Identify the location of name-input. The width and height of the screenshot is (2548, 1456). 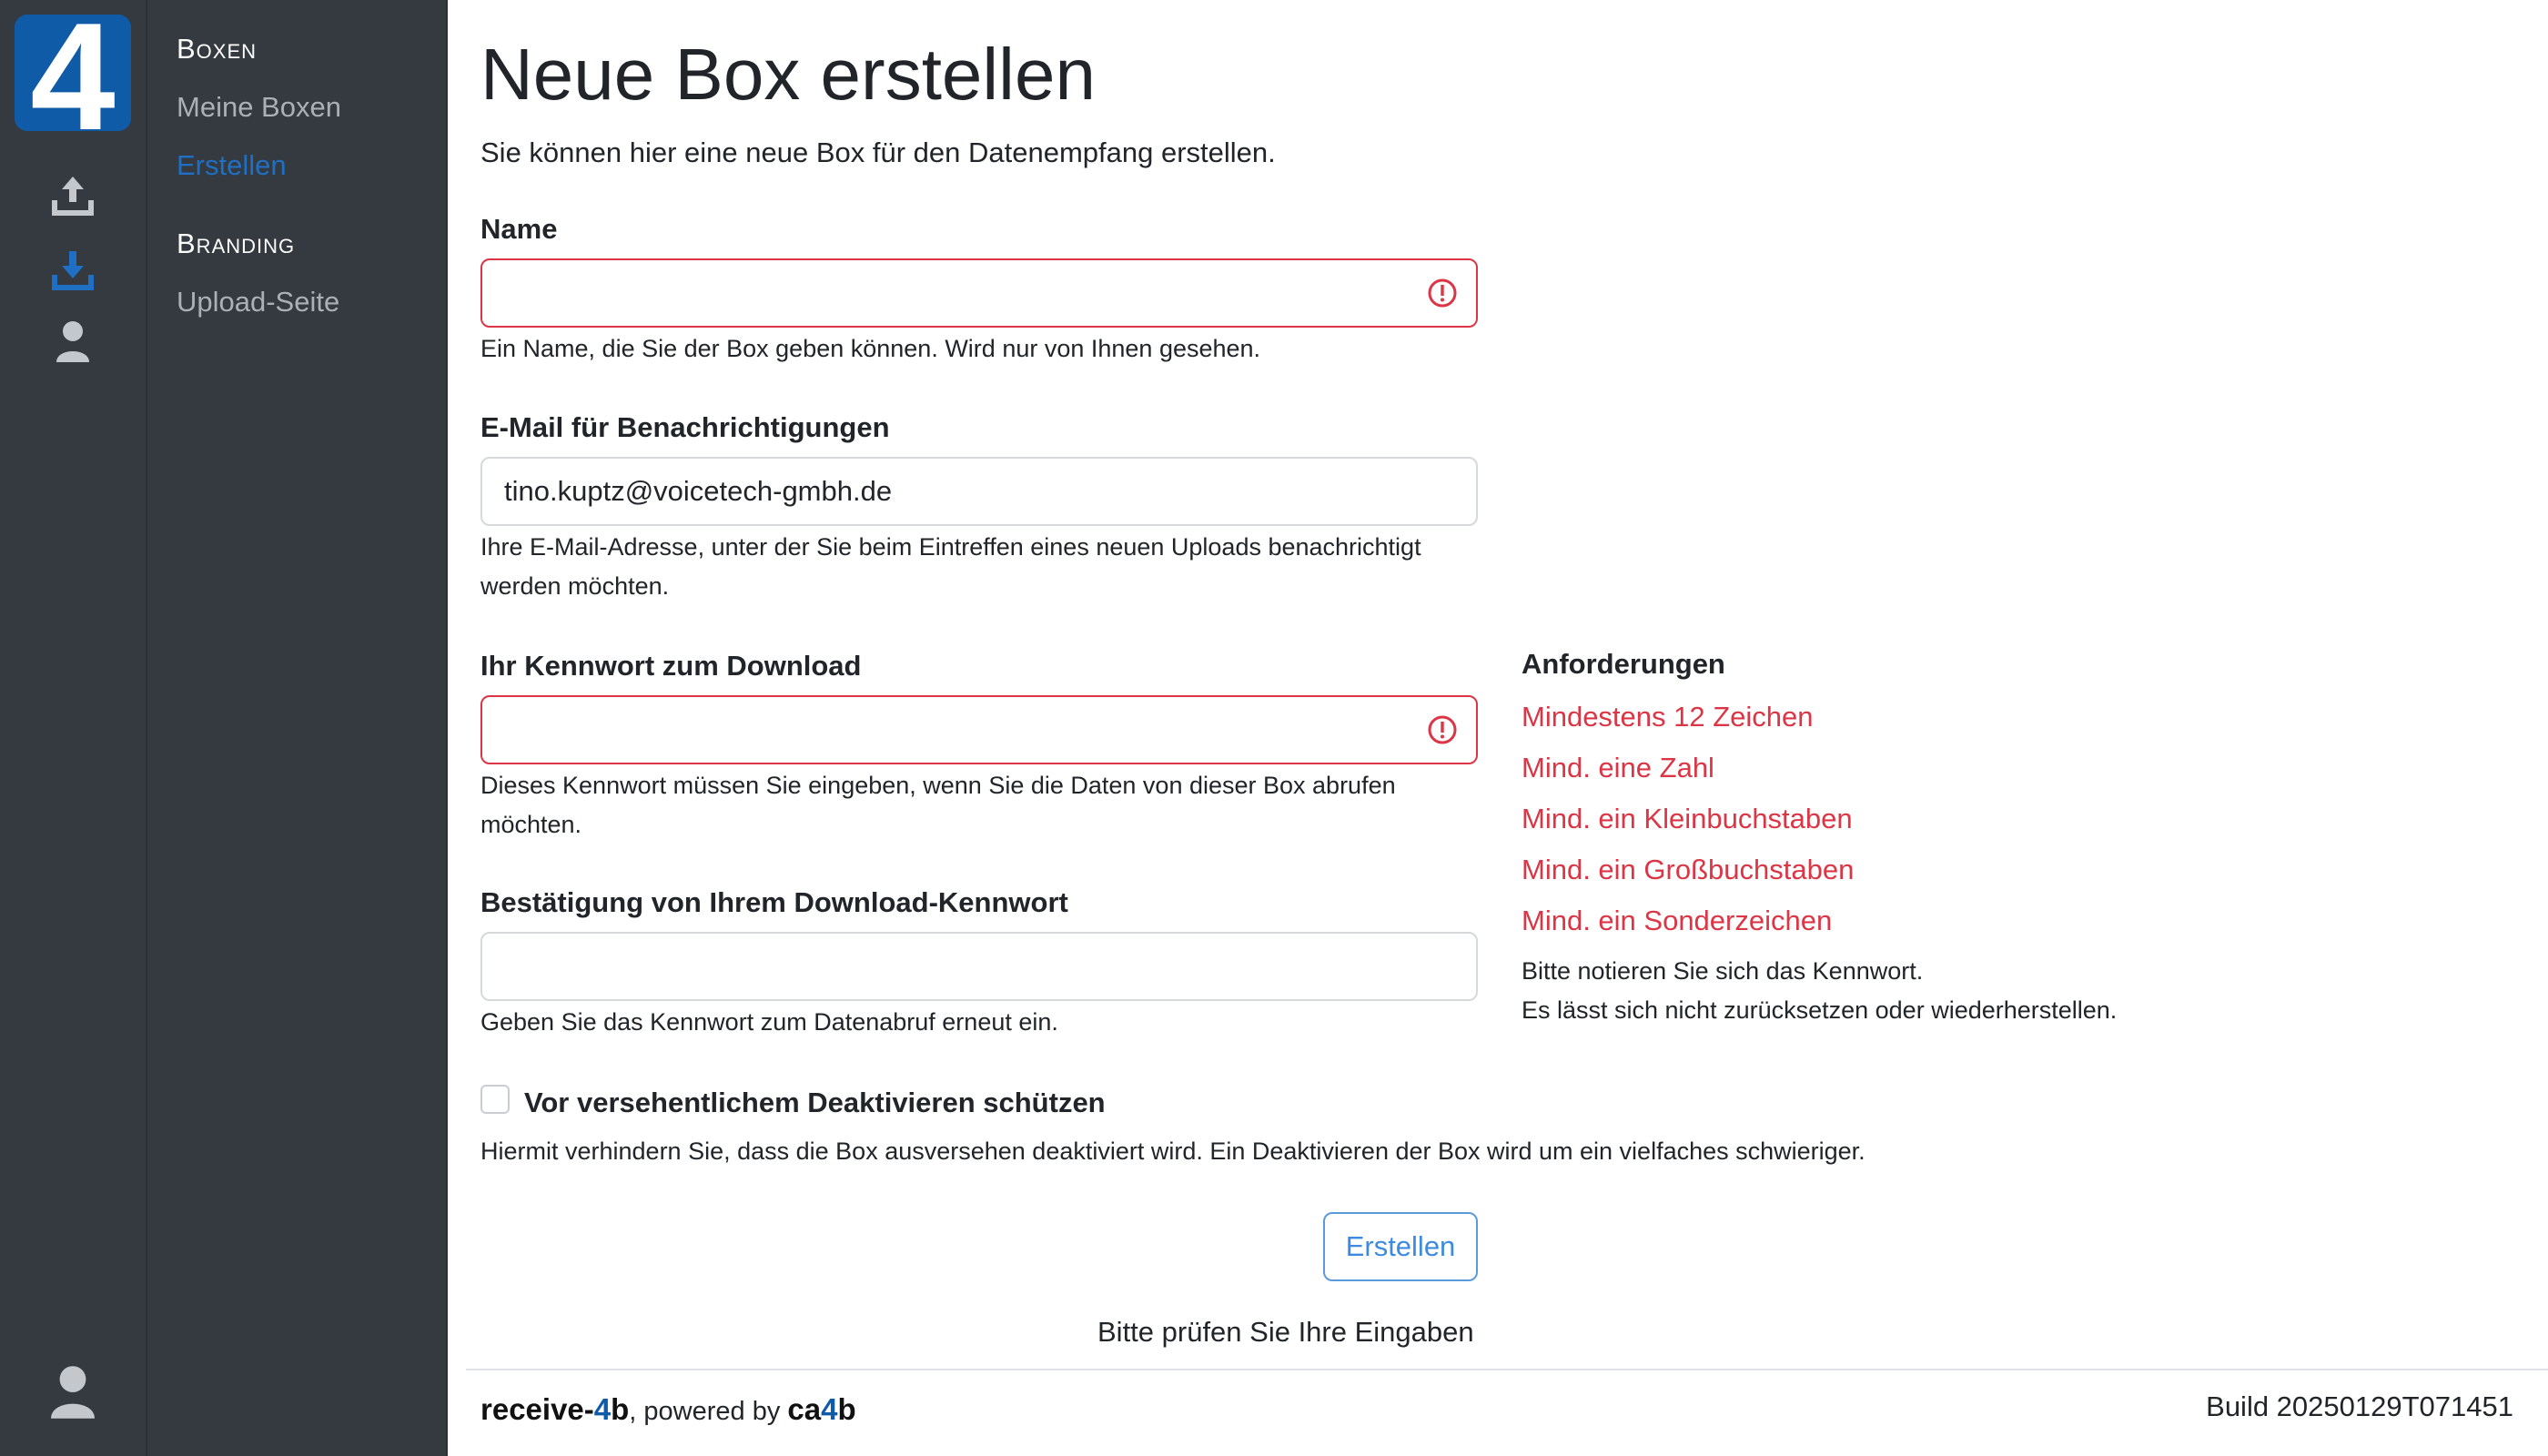
(979, 293).